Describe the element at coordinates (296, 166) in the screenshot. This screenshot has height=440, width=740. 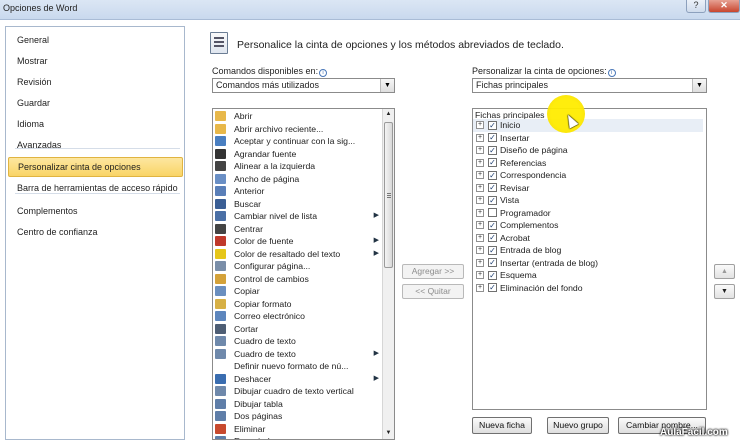
I see `list-item: Alinear a la izquierda` at that location.